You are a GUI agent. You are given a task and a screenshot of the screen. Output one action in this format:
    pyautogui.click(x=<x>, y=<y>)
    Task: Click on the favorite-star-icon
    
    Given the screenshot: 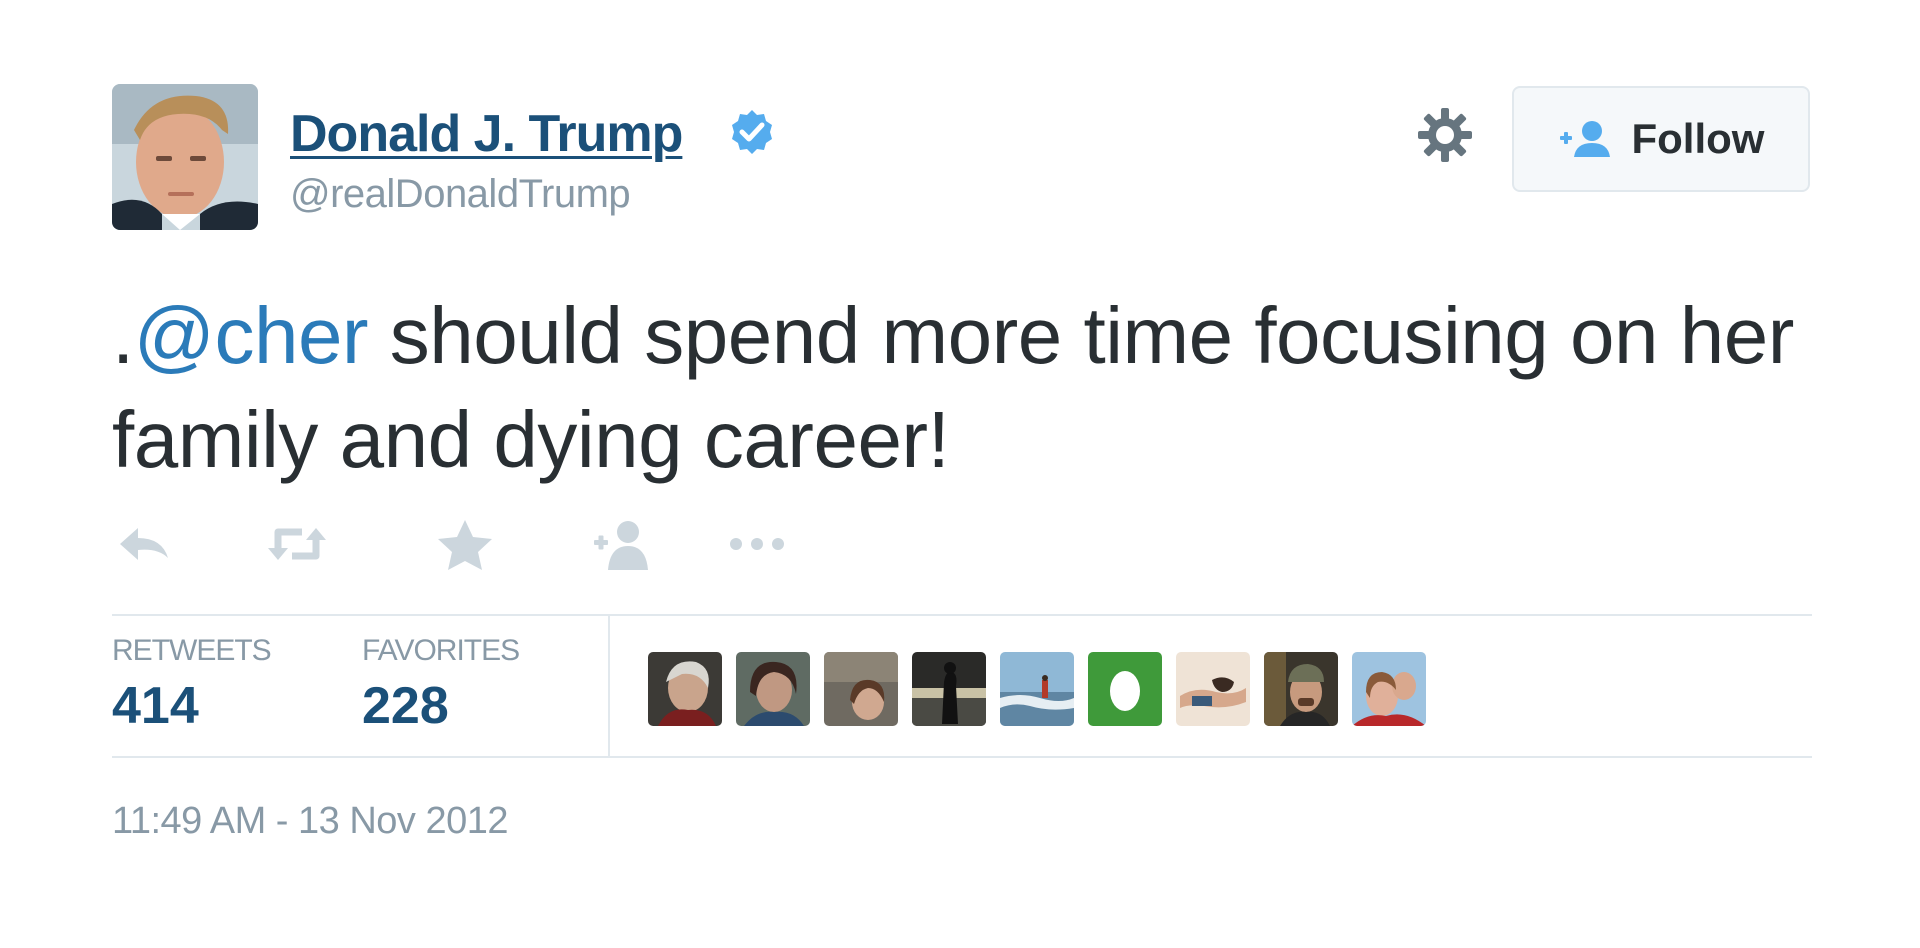 What is the action you would take?
    pyautogui.click(x=465, y=544)
    